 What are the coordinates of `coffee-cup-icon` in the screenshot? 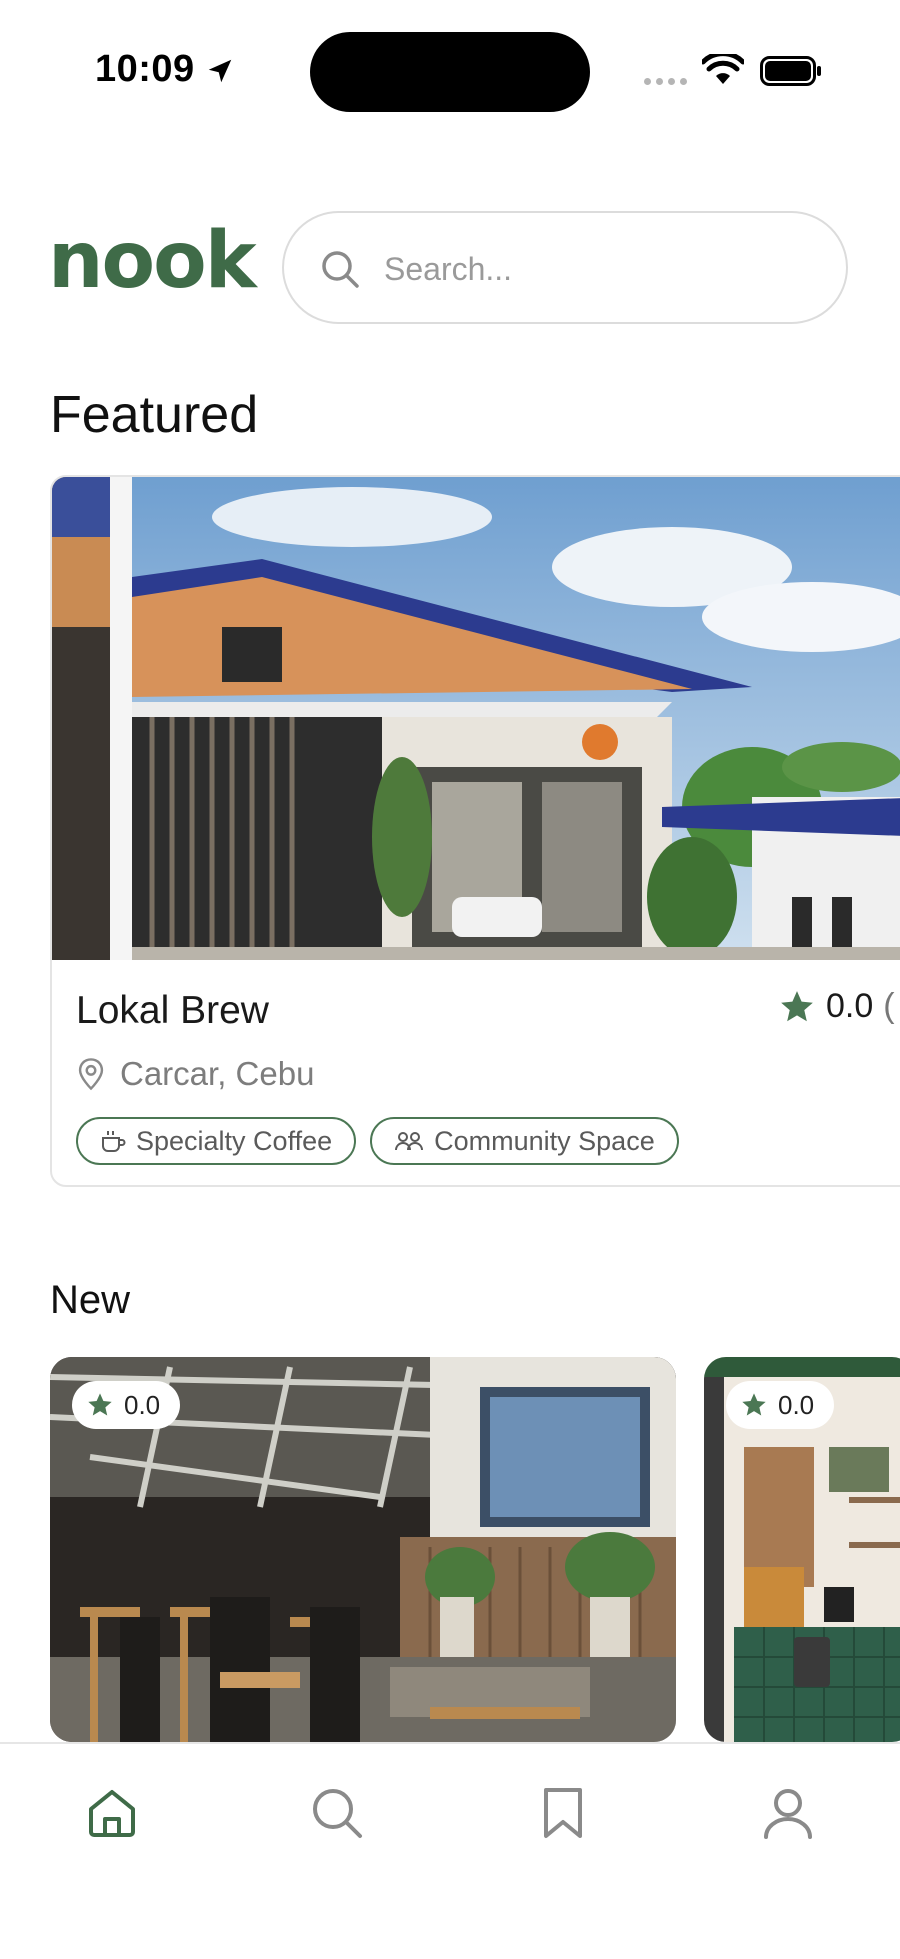 It's located at (114, 1141).